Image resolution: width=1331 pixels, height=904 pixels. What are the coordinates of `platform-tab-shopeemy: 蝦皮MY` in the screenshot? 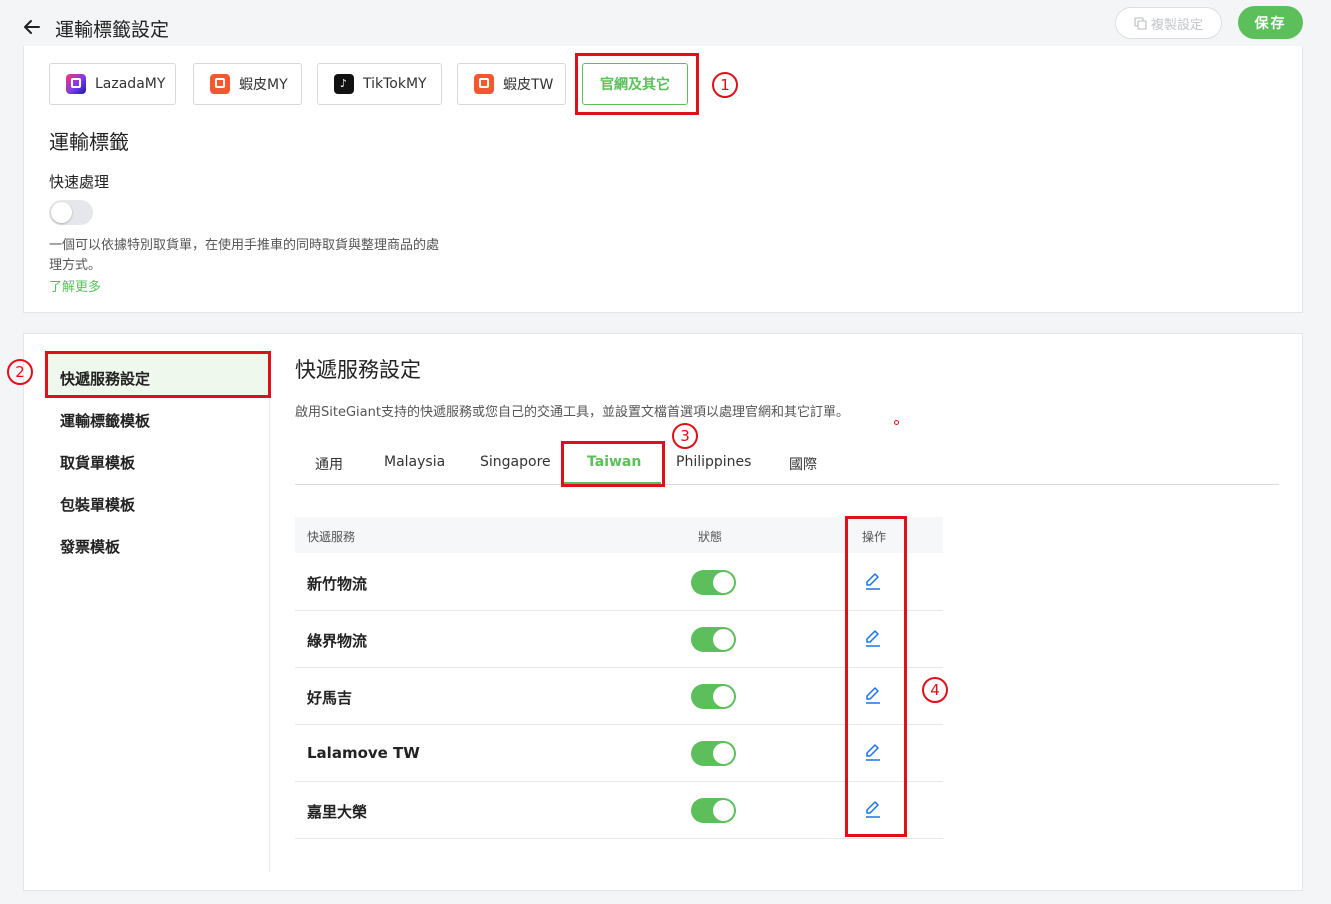 It's located at (247, 84).